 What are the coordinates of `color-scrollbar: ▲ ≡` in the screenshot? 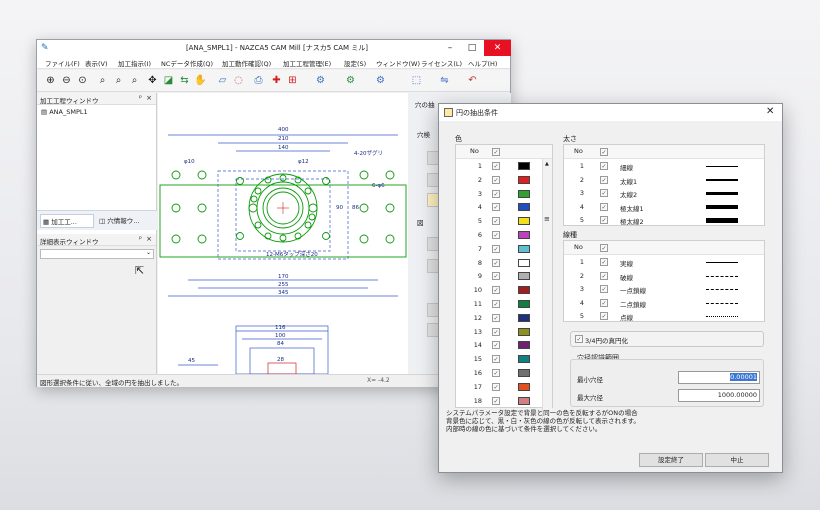 It's located at (547, 290).